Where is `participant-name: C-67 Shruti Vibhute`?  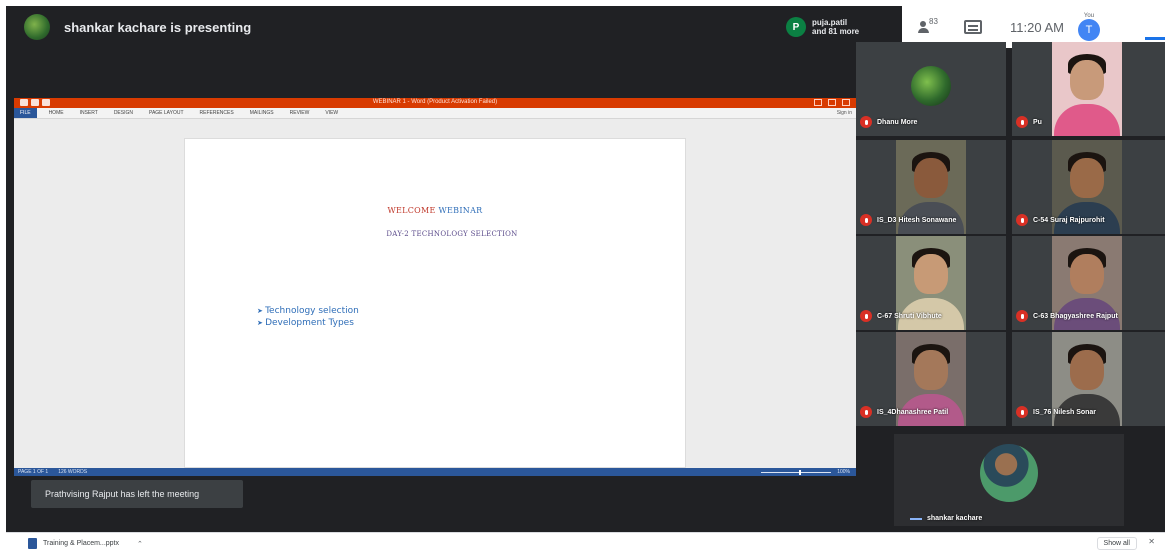 participant-name: C-67 Shruti Vibhute is located at coordinates (909, 316).